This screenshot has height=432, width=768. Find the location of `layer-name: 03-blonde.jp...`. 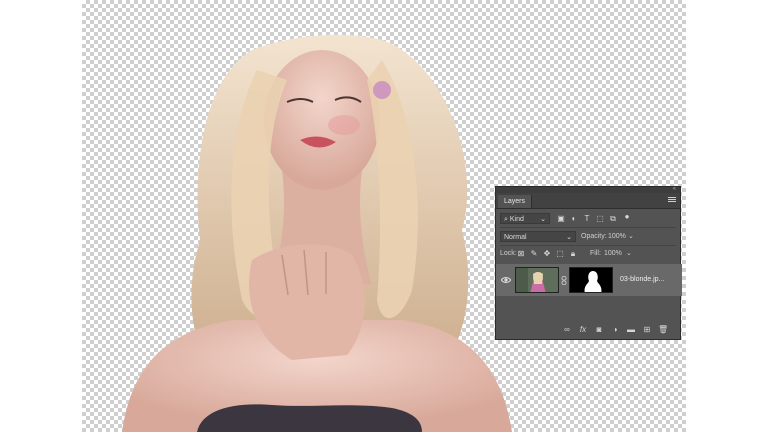

layer-name: 03-blonde.jp... is located at coordinates (642, 279).